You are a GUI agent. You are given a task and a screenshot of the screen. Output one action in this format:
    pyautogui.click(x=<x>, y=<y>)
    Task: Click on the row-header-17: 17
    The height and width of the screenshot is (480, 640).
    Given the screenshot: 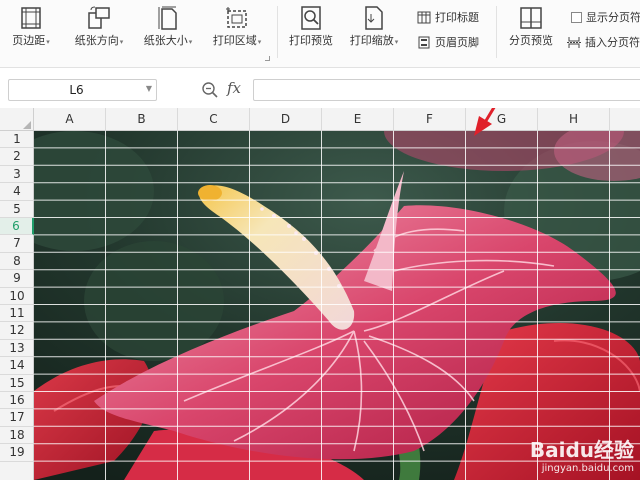 What is the action you would take?
    pyautogui.click(x=17, y=418)
    